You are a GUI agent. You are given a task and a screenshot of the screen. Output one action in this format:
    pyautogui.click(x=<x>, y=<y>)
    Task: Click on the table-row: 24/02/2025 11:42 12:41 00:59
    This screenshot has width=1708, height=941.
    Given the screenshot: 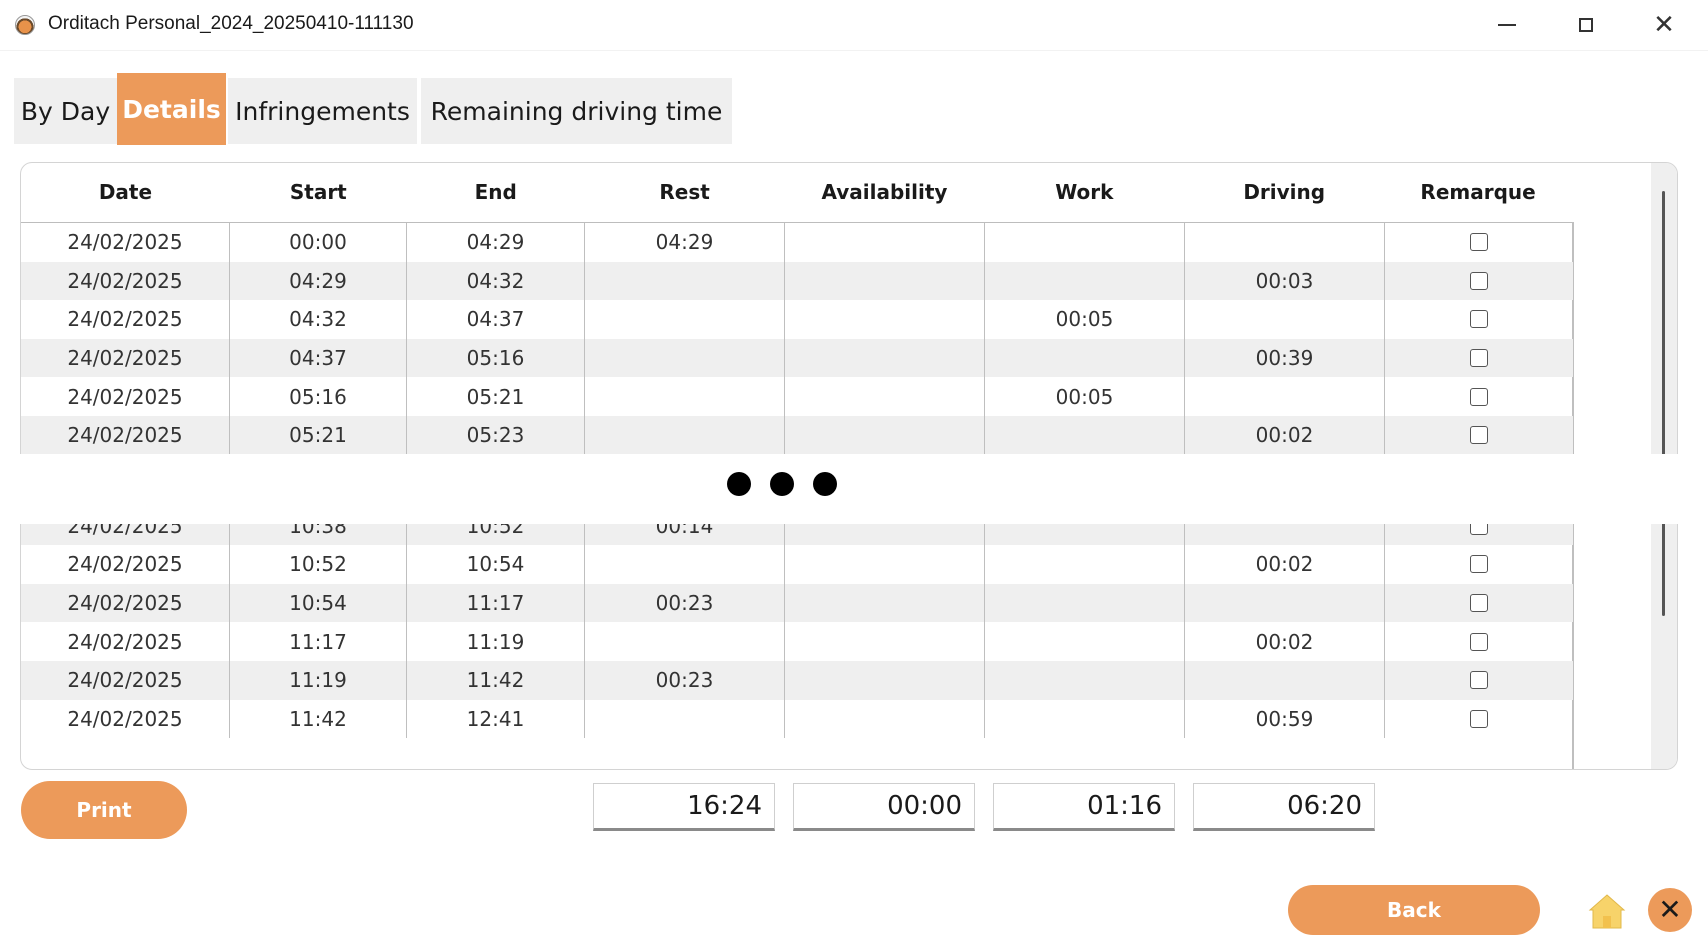 What is the action you would take?
    pyautogui.click(x=797, y=719)
    